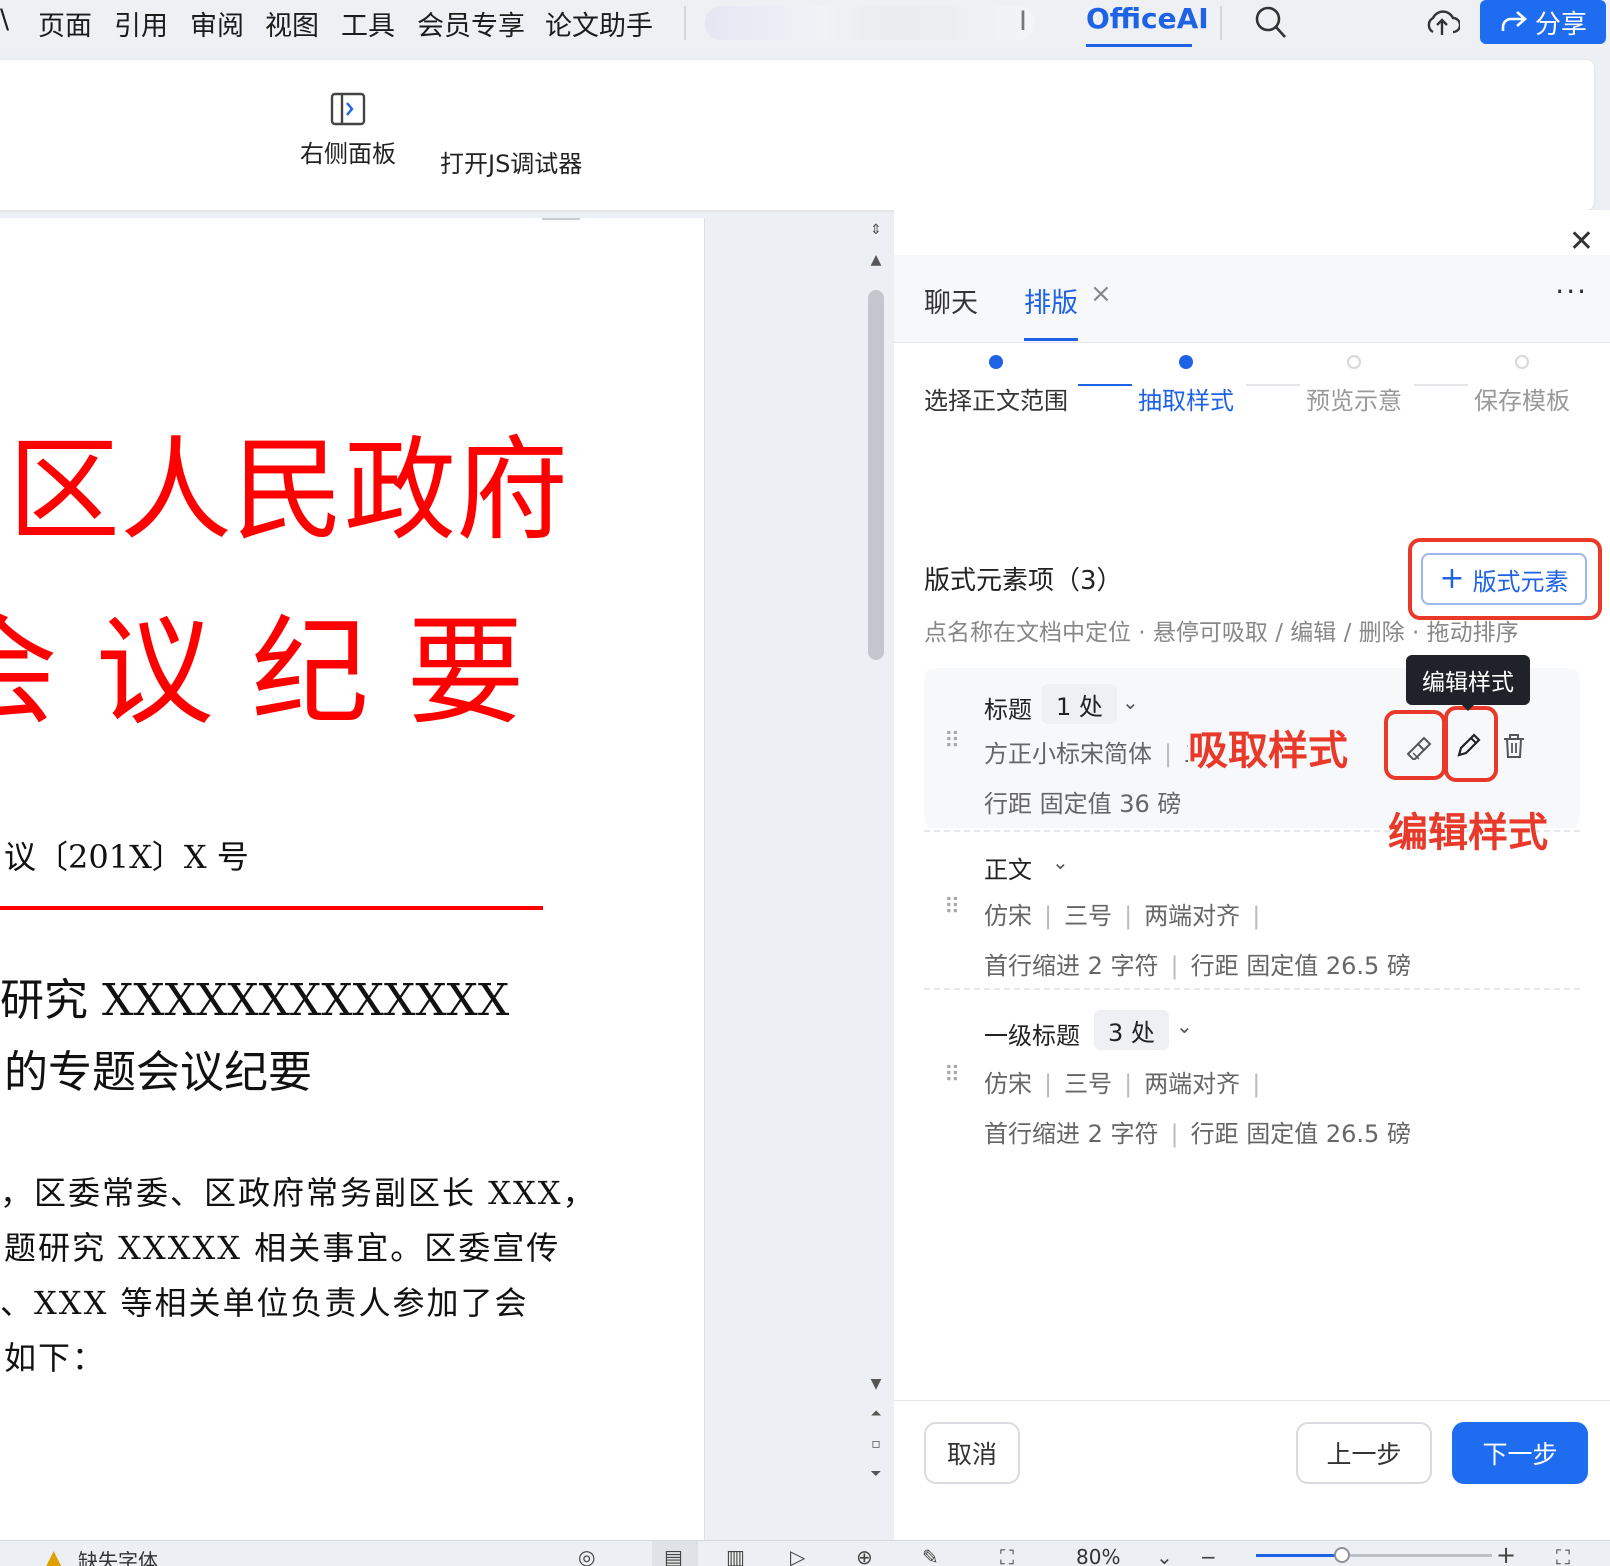 This screenshot has height=1566, width=1610. Describe the element at coordinates (1571, 291) in the screenshot. I see `more-options-icon: ···` at that location.